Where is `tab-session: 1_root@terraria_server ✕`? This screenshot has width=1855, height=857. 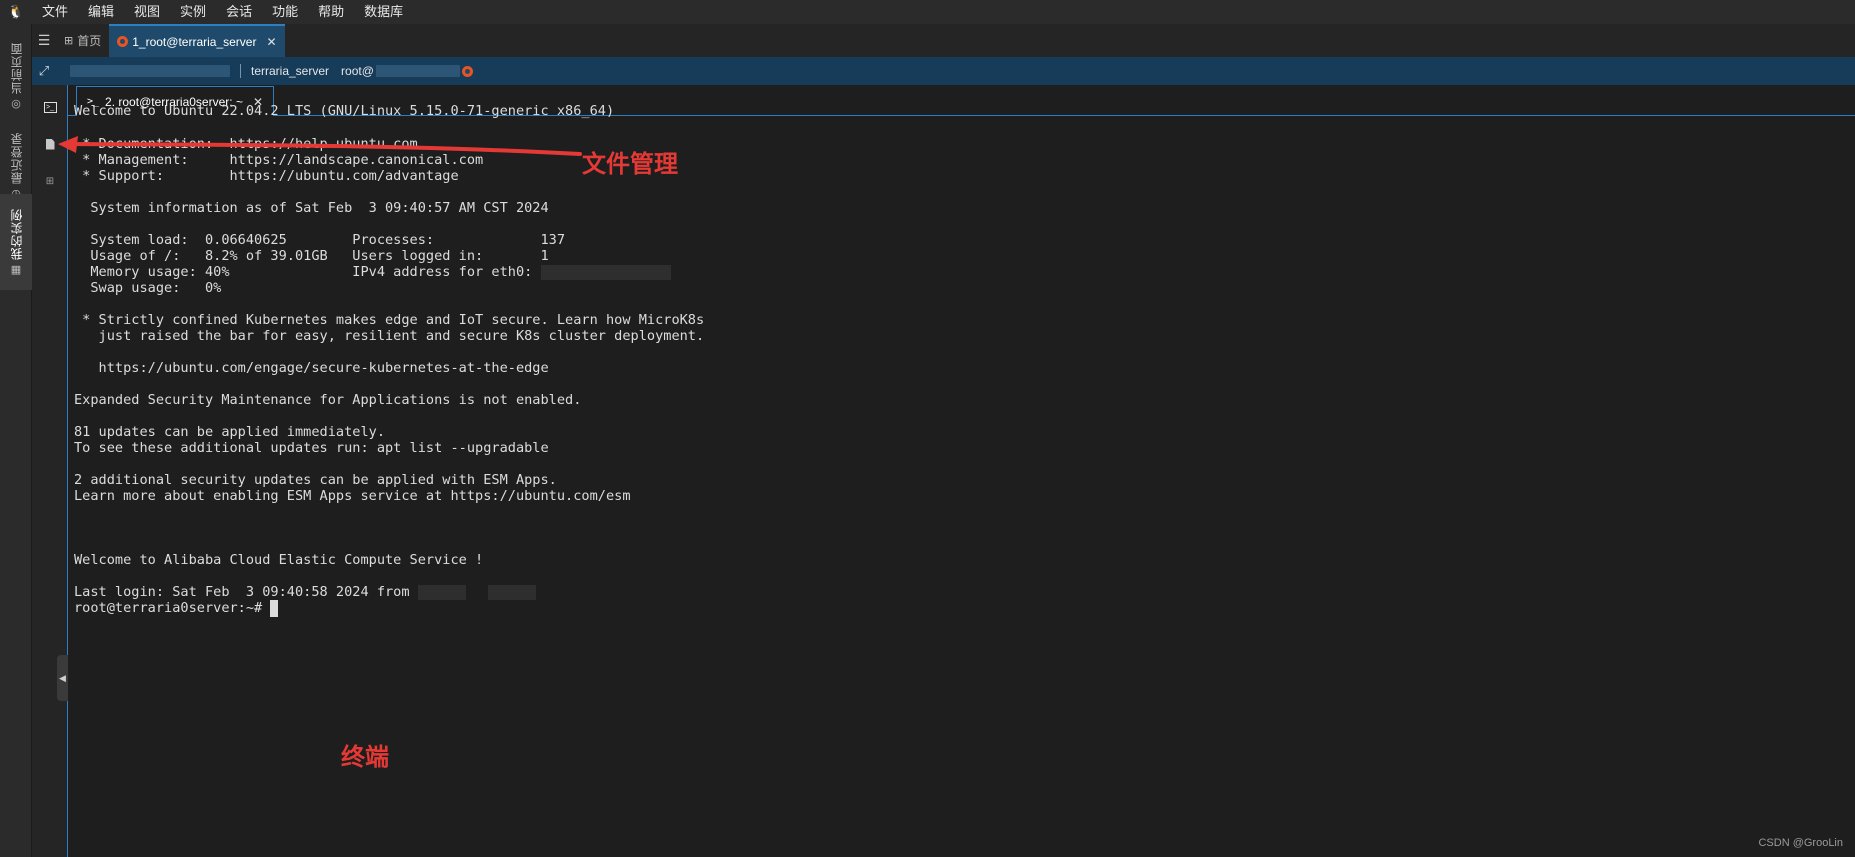 tab-session: 1_root@terraria_server ✕ is located at coordinates (197, 40).